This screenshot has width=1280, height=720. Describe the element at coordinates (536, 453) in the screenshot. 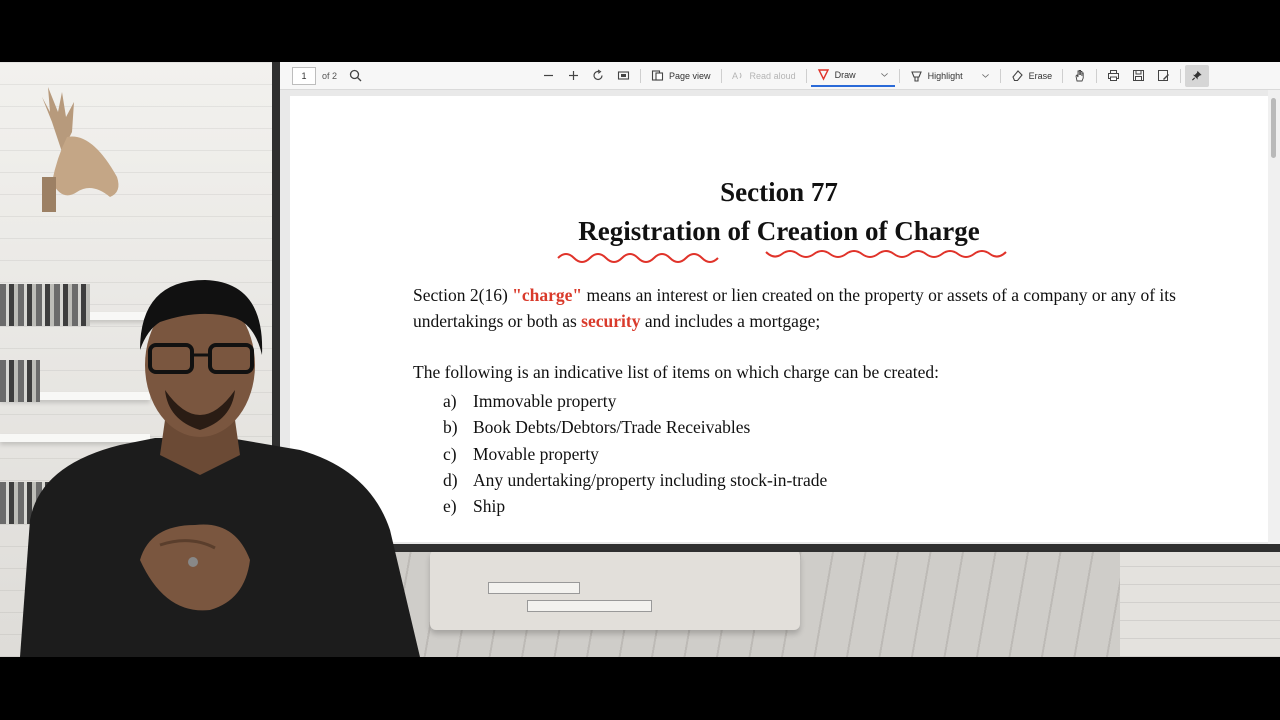

I see `list-item-text: Movable property` at that location.